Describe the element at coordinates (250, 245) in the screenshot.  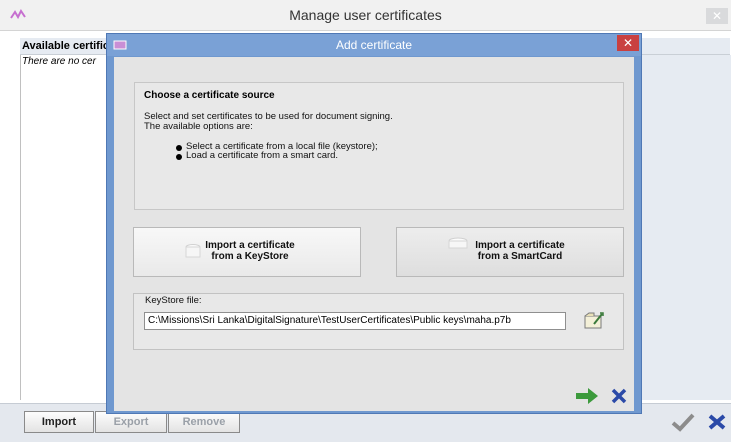
I see `import-keystore-label-line1: Import a certificate` at that location.